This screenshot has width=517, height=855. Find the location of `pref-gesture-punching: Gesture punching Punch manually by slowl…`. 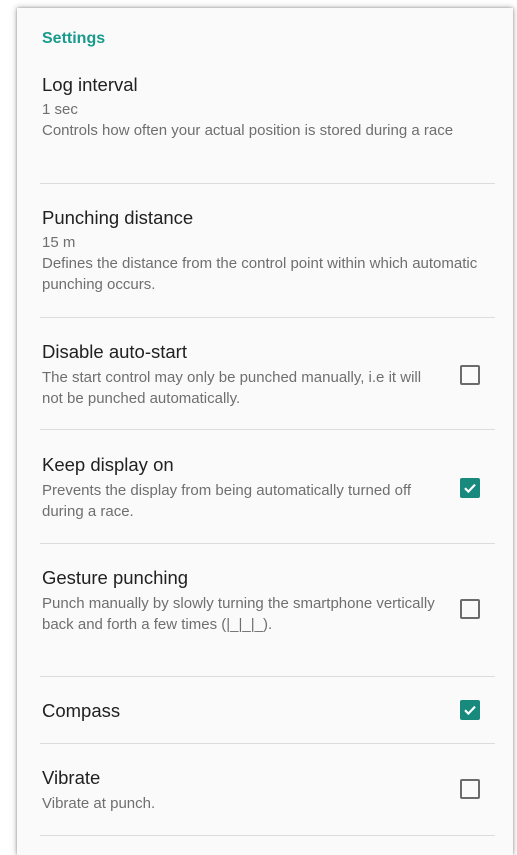

pref-gesture-punching: Gesture punching Punch manually by slowl… is located at coordinates (265, 601).